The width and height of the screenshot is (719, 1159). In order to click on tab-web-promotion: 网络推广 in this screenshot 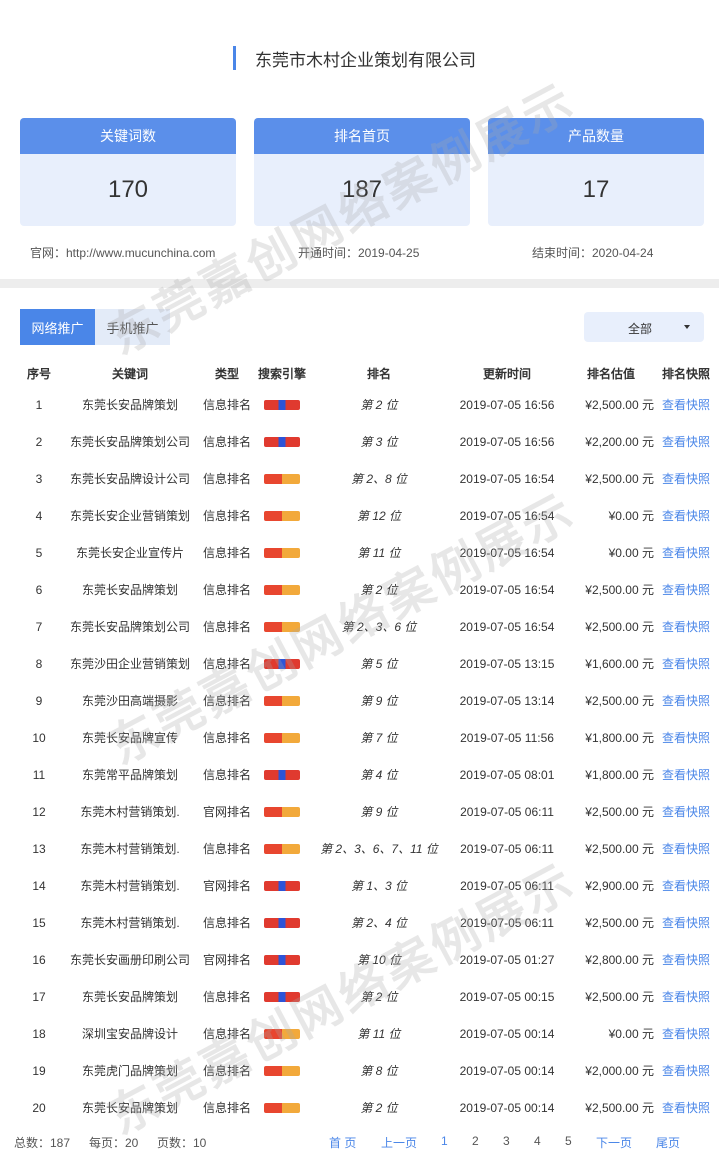, I will do `click(57, 327)`.